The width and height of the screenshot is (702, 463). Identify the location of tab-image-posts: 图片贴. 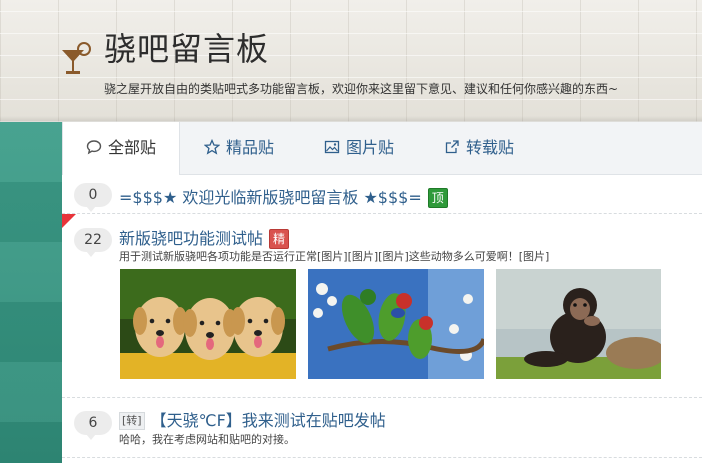
(359, 148).